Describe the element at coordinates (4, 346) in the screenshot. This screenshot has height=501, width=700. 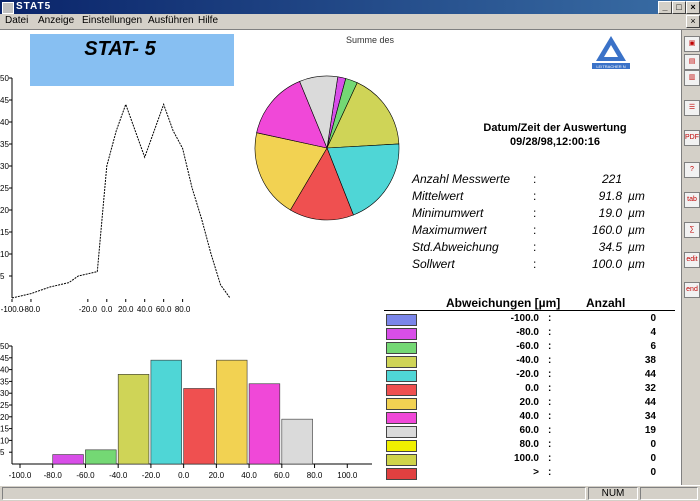
I see `y-tick-label: 50` at that location.